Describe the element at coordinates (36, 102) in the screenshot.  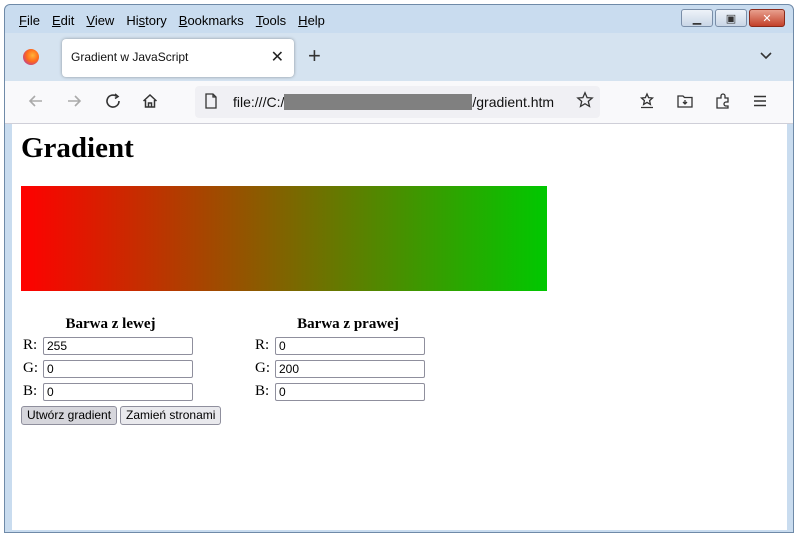
I see `back-icon` at that location.